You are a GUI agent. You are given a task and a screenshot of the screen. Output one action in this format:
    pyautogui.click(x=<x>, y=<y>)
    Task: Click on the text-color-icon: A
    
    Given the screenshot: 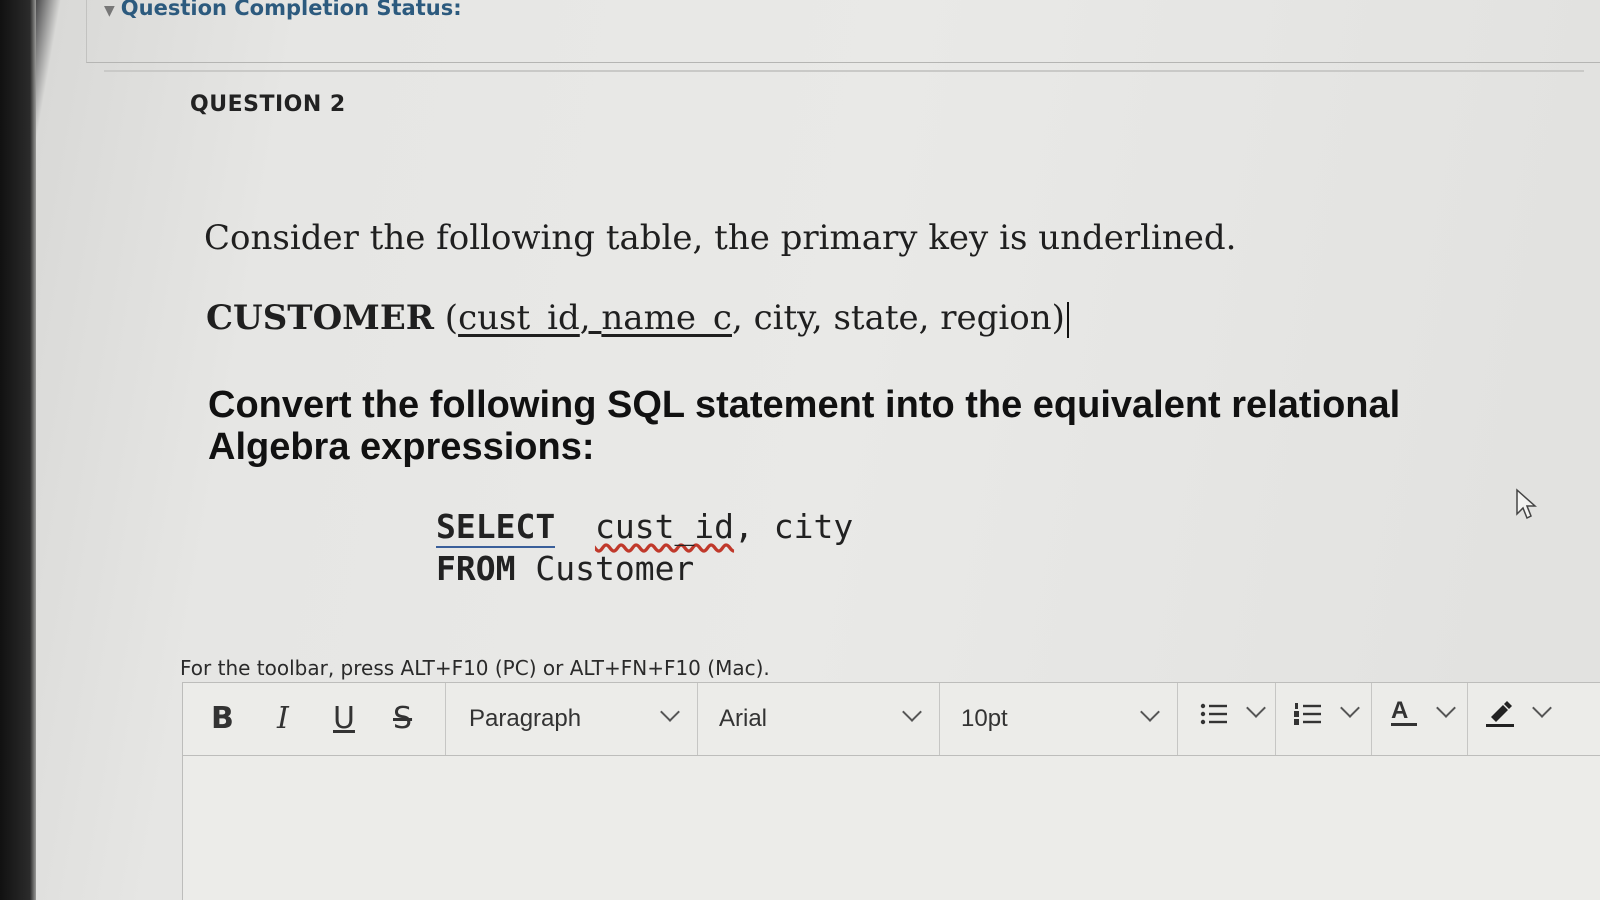 What is the action you would take?
    pyautogui.click(x=1404, y=711)
    